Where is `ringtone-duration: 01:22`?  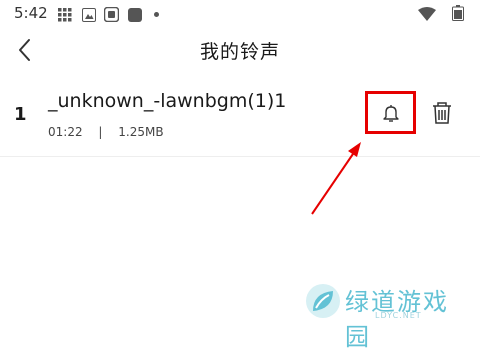
ringtone-duration: 01:22 is located at coordinates (65, 132).